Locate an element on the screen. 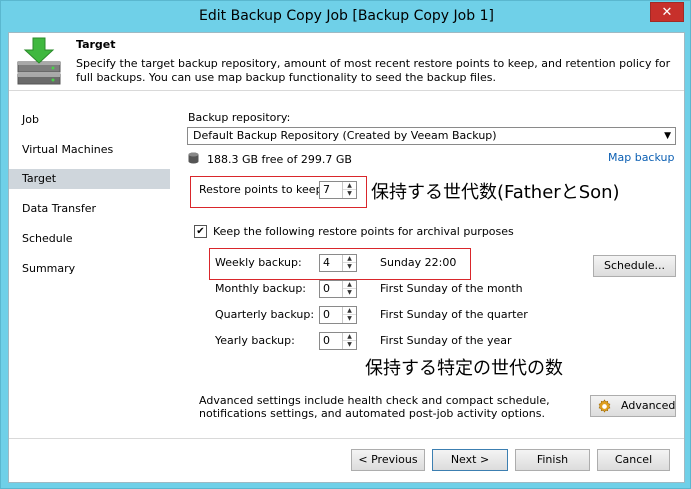  restore-points-stepper: 7 ▲ ▼ is located at coordinates (338, 190).